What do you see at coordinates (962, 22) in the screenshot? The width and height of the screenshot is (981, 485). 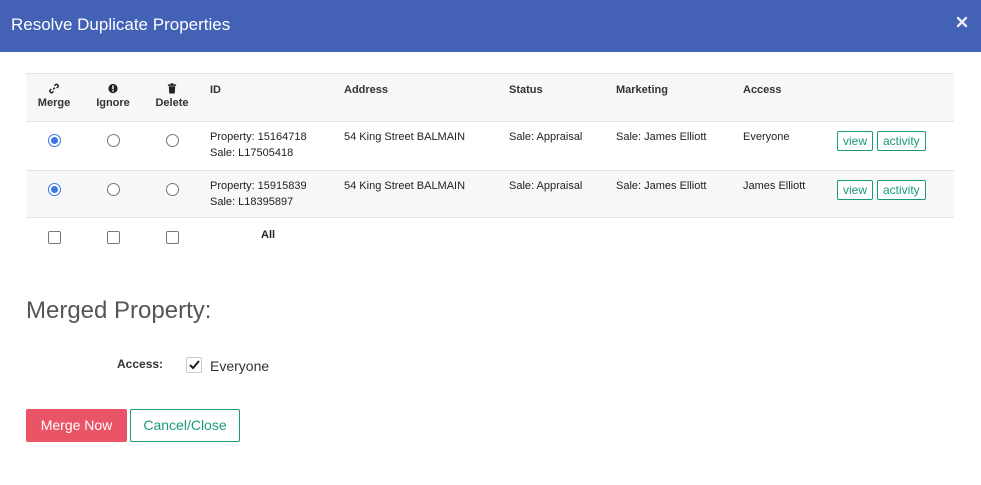 I see `close-icon` at bounding box center [962, 22].